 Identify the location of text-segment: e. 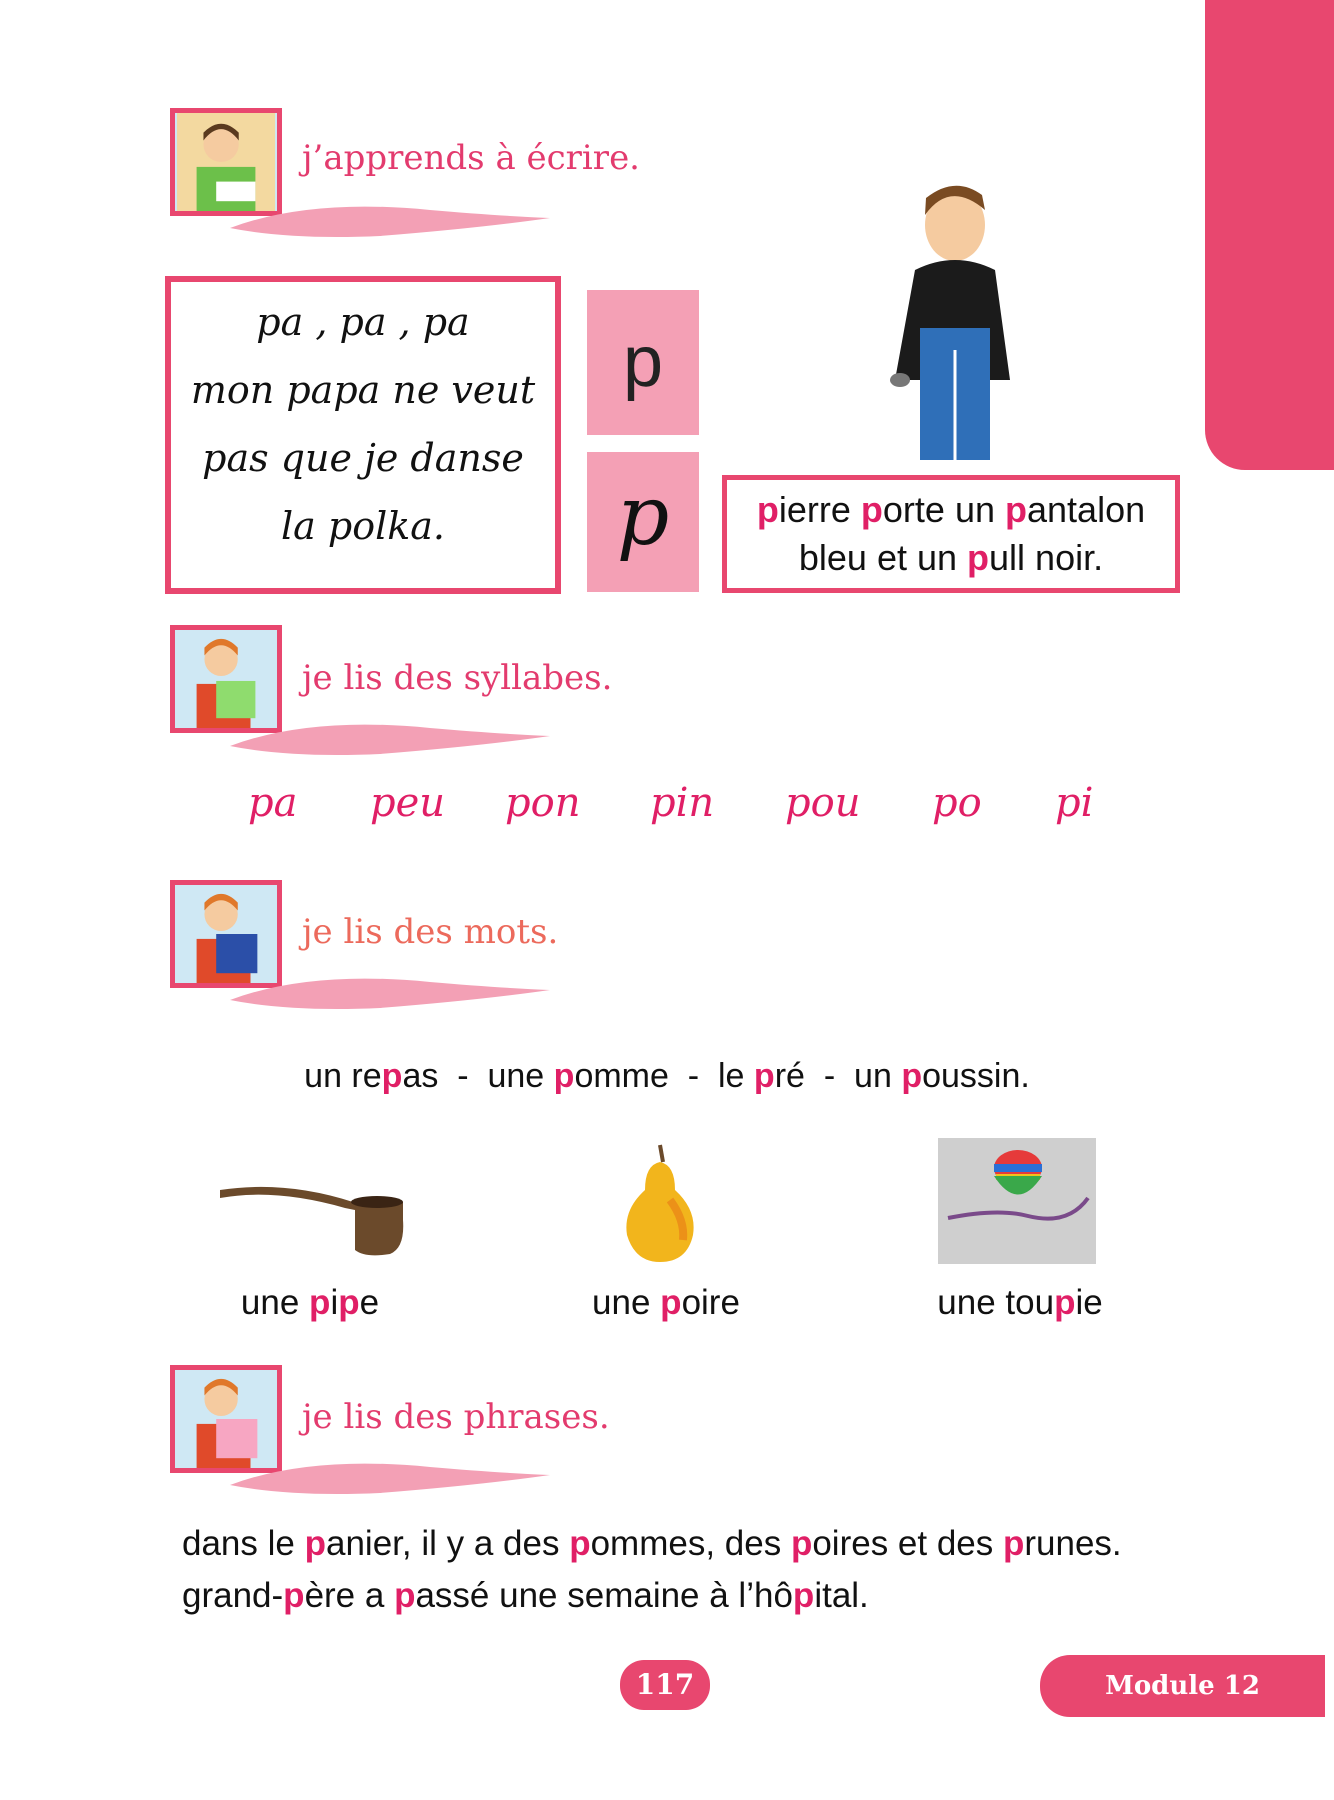
(369, 1302).